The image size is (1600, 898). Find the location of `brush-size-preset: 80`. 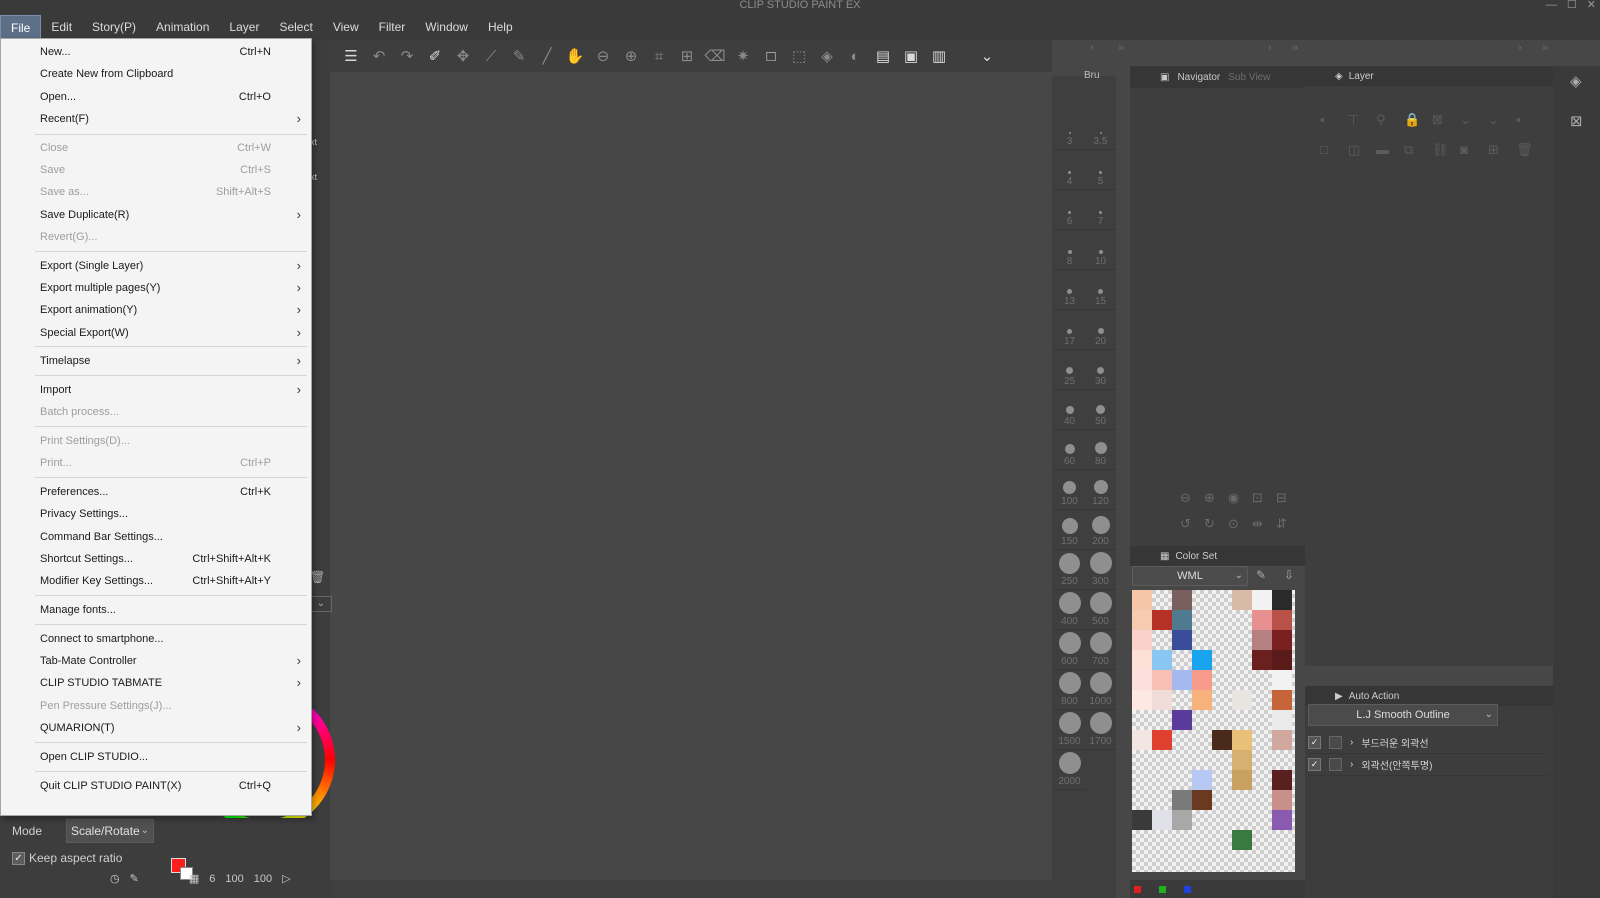

brush-size-preset: 80 is located at coordinates (1100, 450).